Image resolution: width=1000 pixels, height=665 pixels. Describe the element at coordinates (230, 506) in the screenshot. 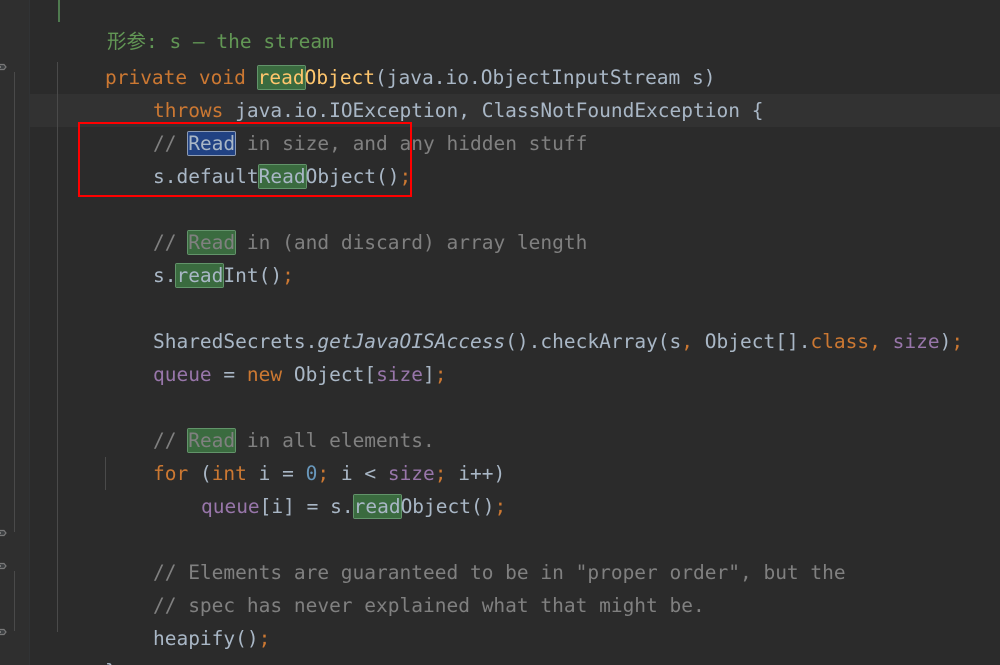

I see `token-queue-field-2: queue` at that location.